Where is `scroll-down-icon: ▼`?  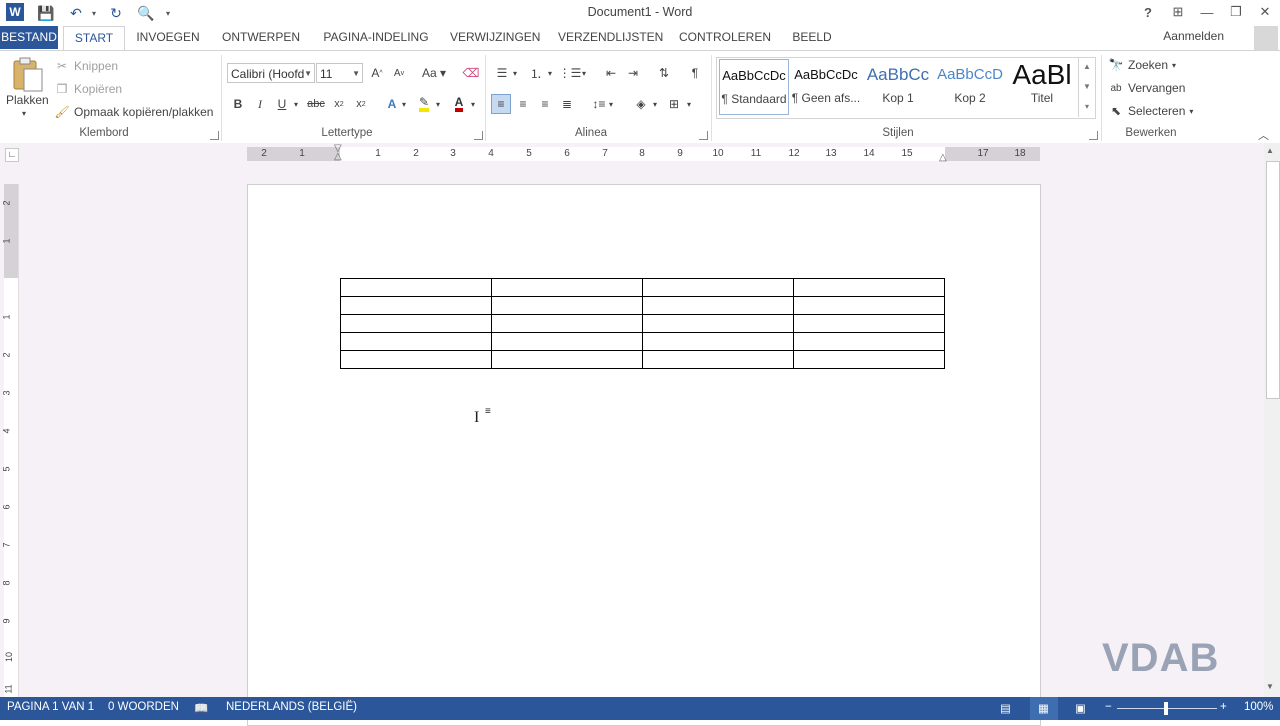 scroll-down-icon: ▼ is located at coordinates (1270, 686).